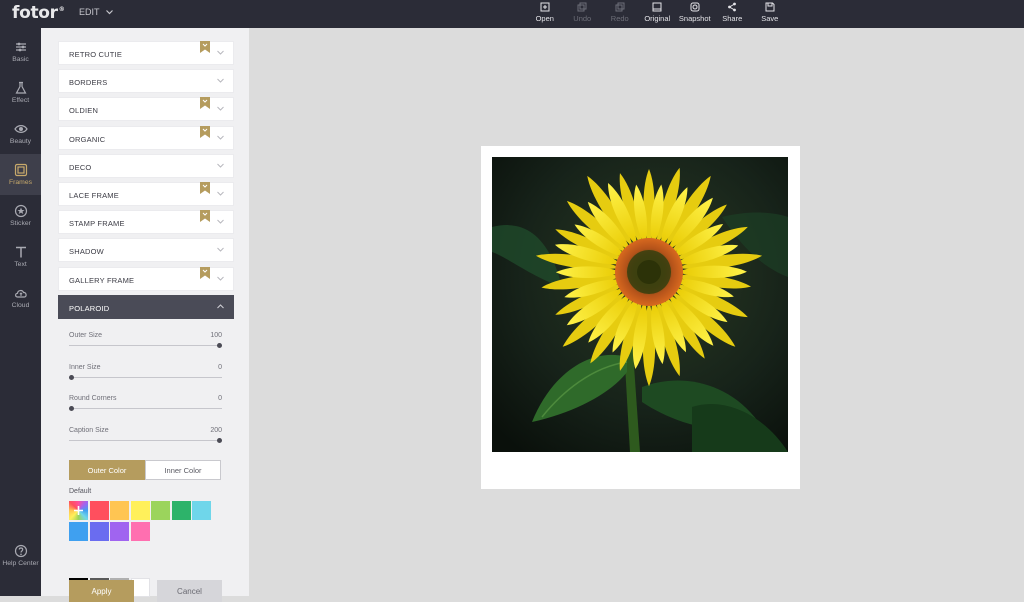 The width and height of the screenshot is (1024, 602). I want to click on apply-button: Apply, so click(101, 591).